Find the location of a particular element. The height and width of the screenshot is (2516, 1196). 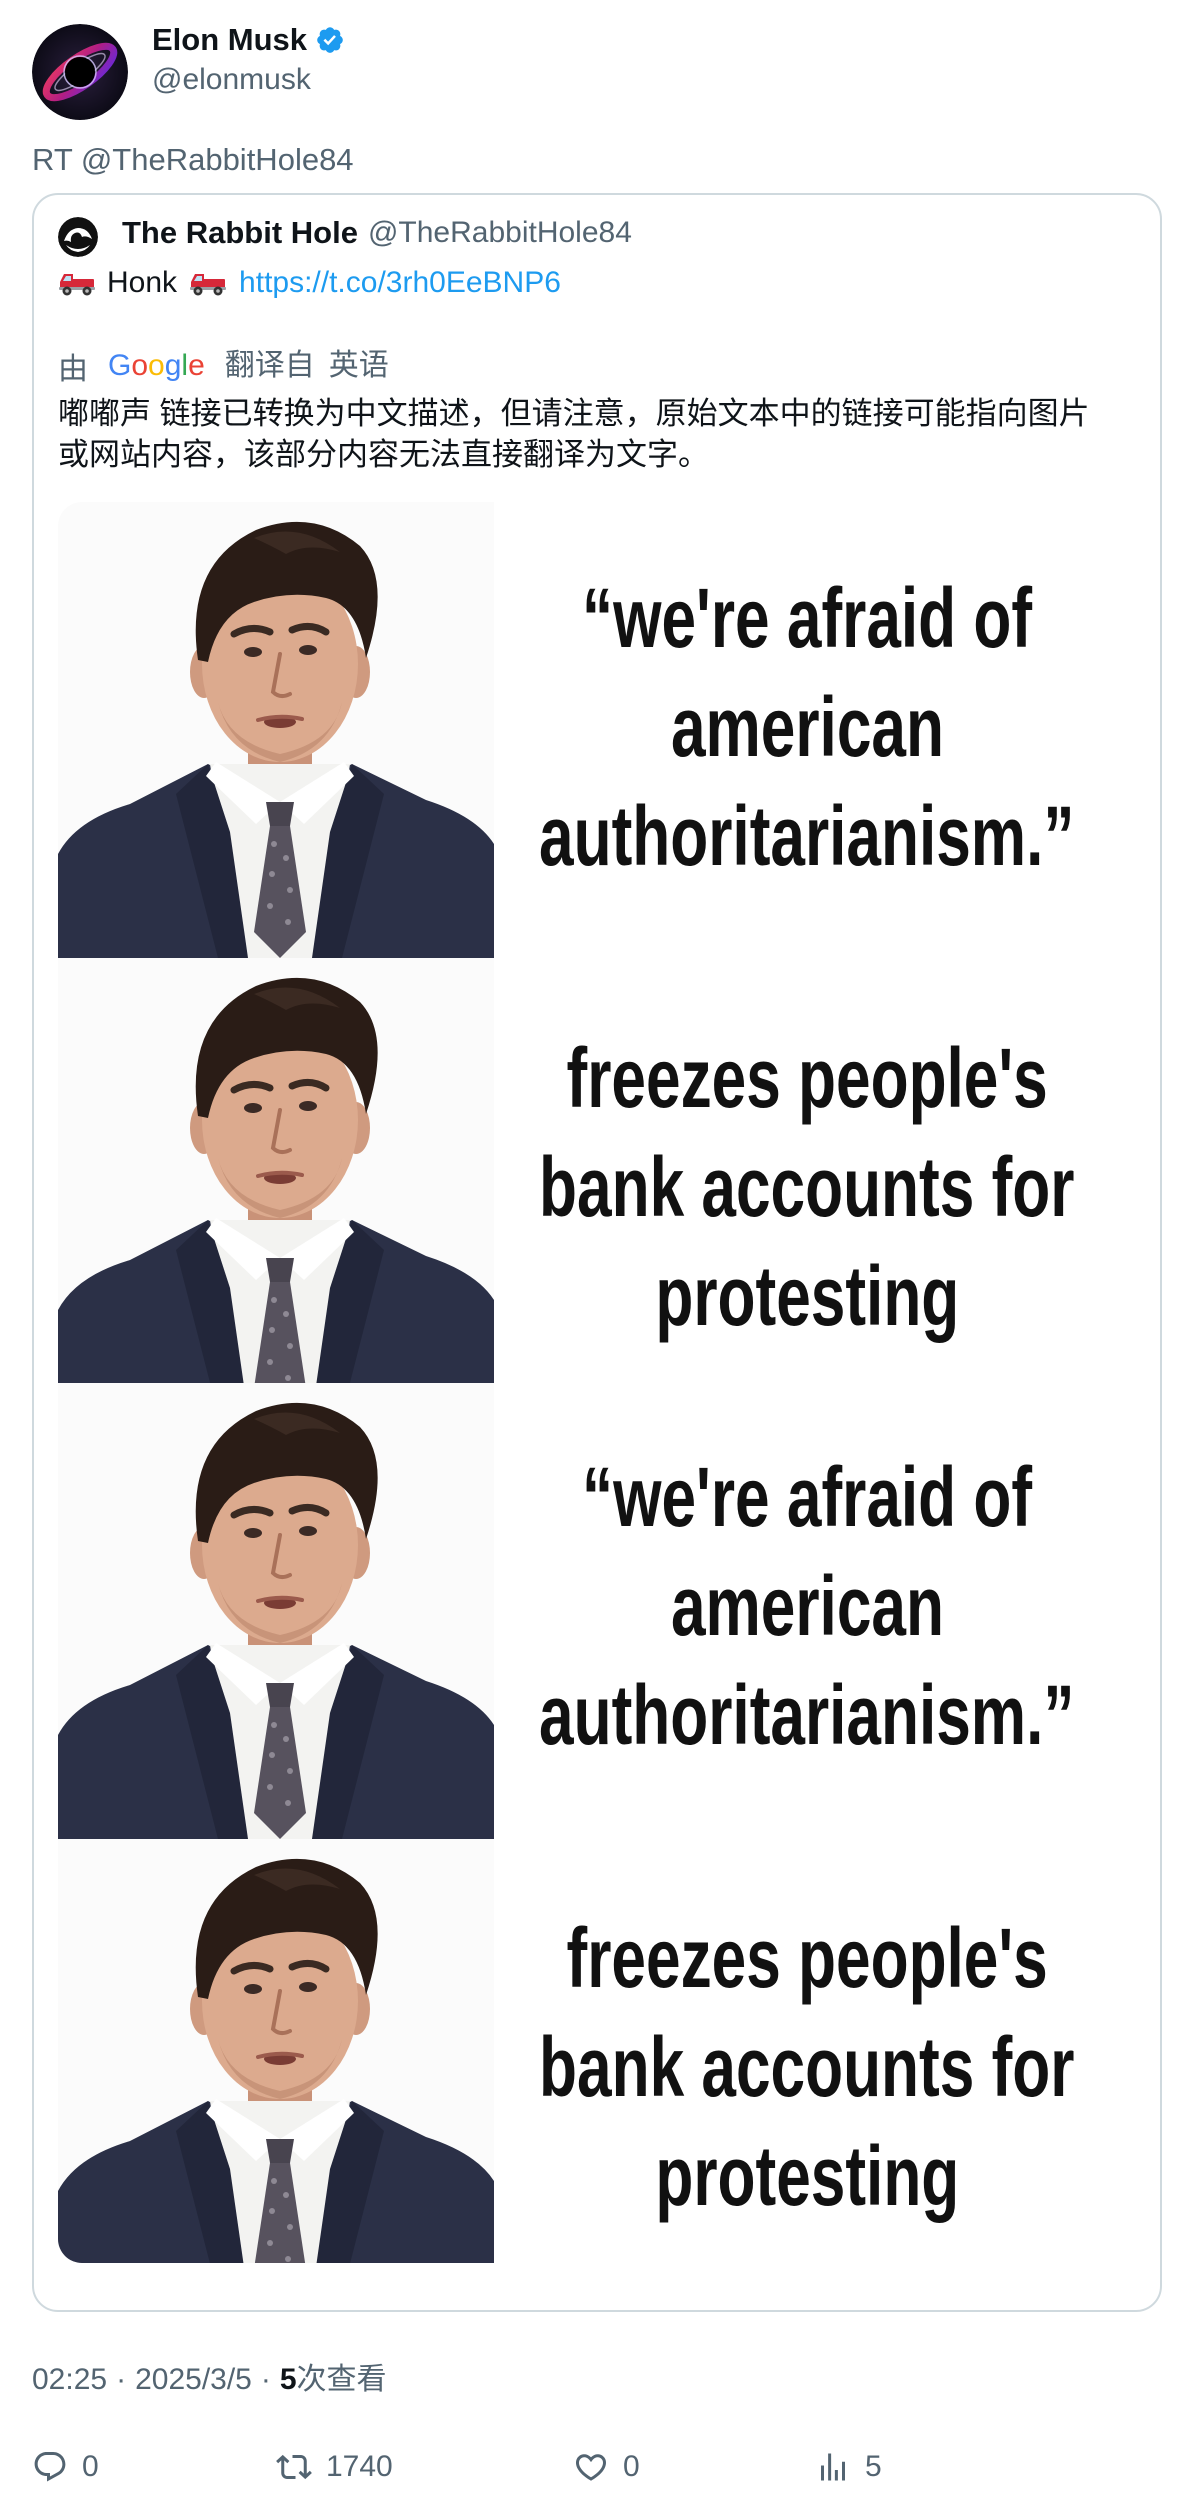

reply-icon is located at coordinates (50, 2467).